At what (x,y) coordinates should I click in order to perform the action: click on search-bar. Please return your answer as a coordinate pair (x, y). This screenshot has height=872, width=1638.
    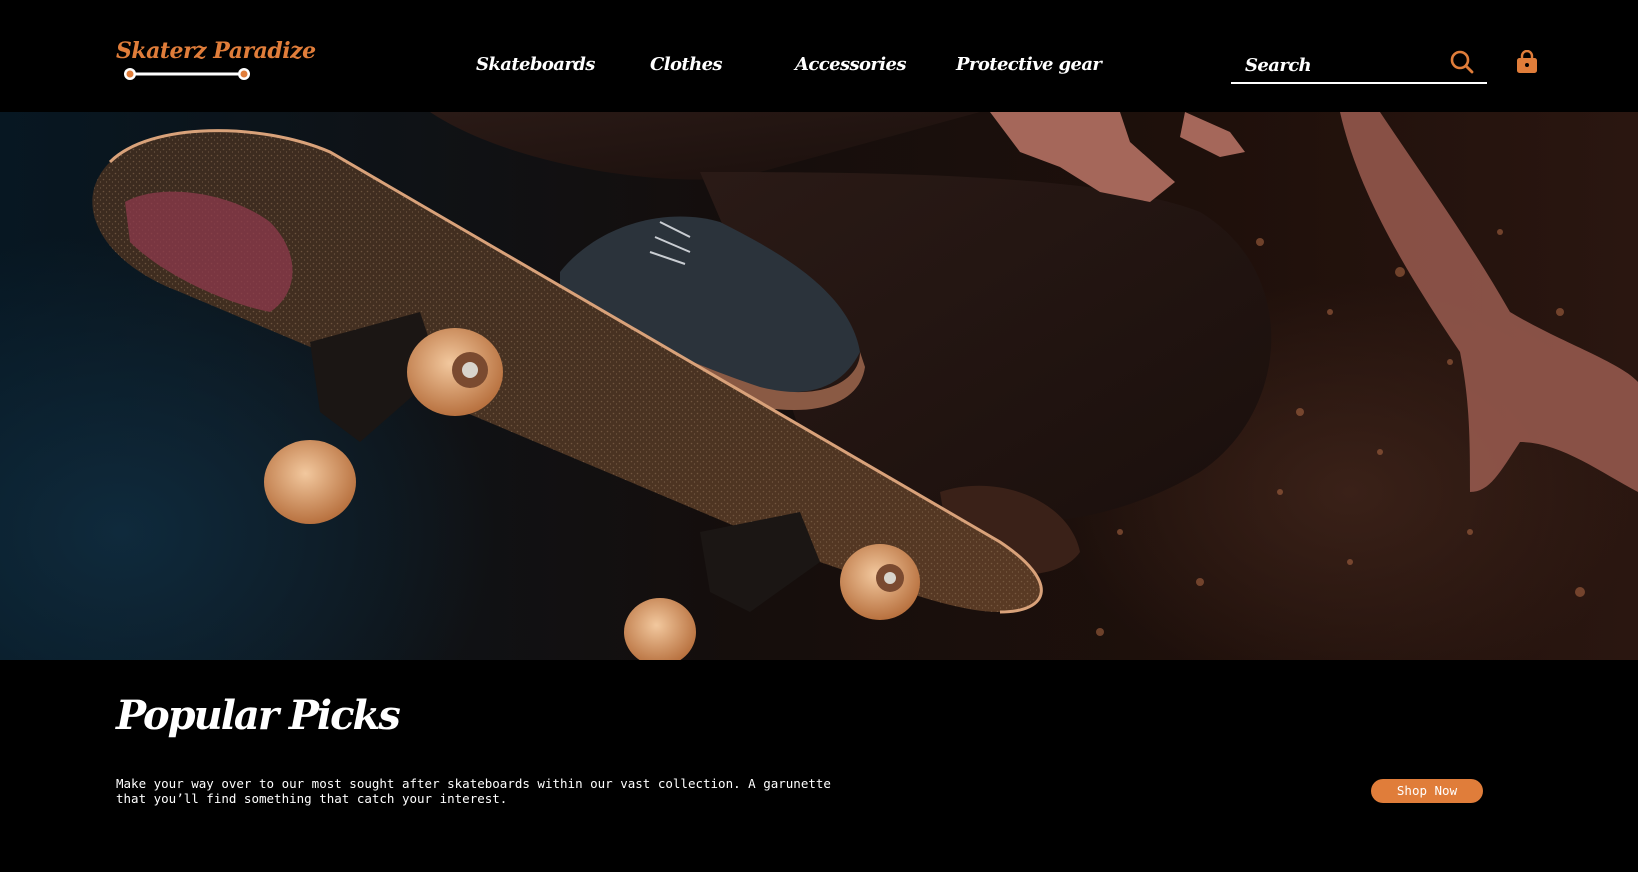
    Looking at the image, I should click on (1359, 64).